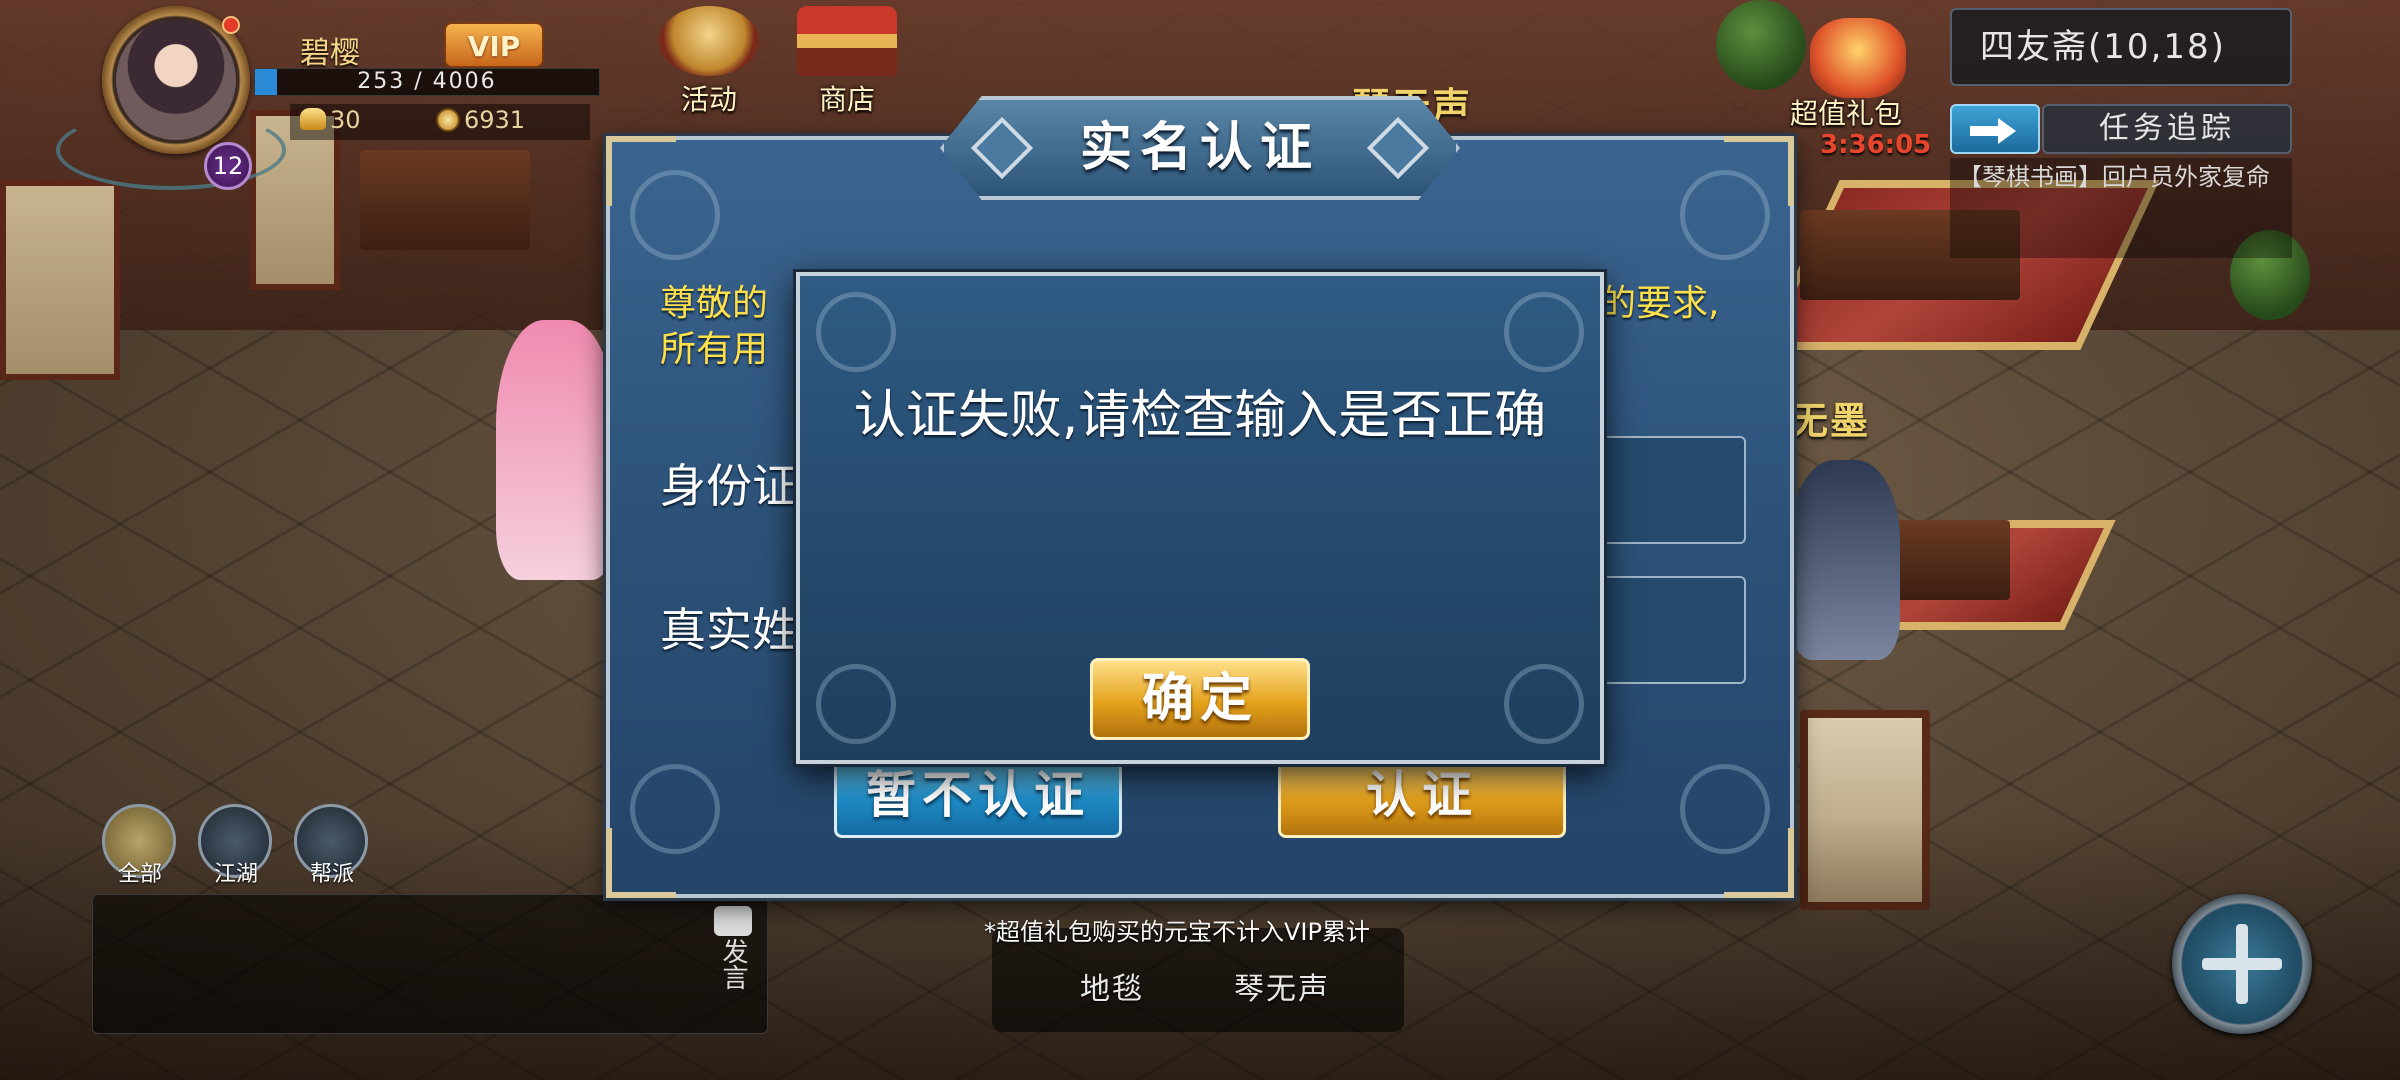 The width and height of the screenshot is (2400, 1080). Describe the element at coordinates (1200, 416) in the screenshot. I see `error-message: 认证失败,请检查输入是否正确` at that location.